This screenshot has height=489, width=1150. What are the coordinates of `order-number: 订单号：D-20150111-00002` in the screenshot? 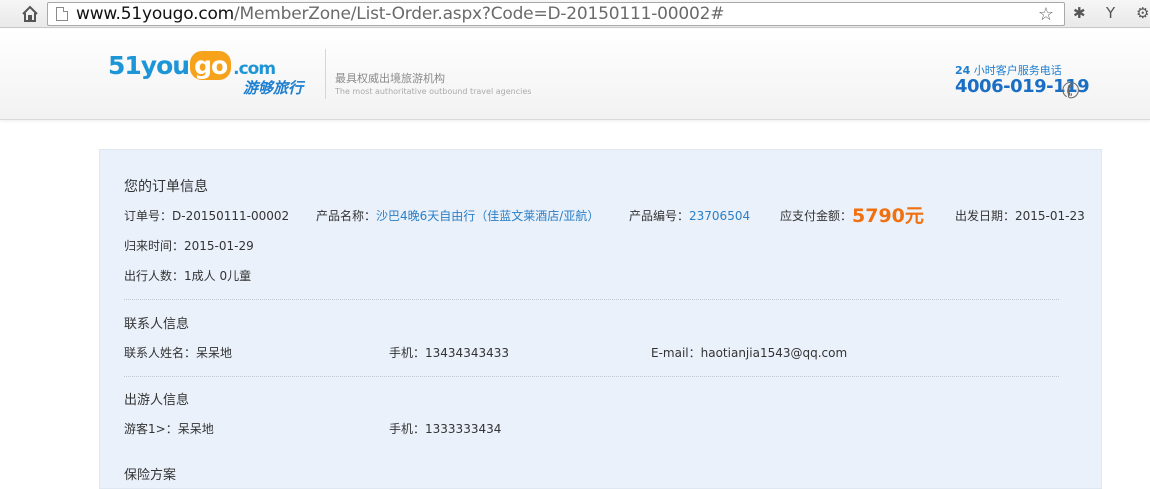 It's located at (206, 215).